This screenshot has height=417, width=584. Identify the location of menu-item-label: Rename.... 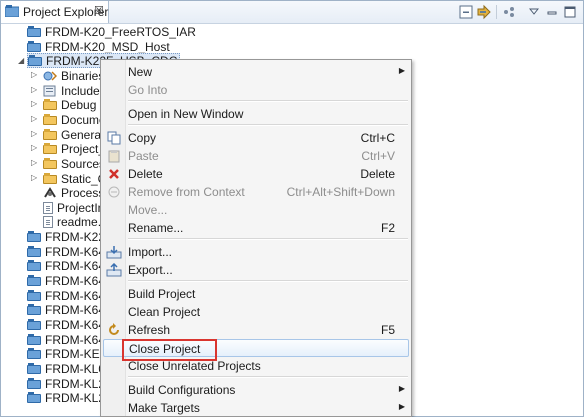
(156, 228).